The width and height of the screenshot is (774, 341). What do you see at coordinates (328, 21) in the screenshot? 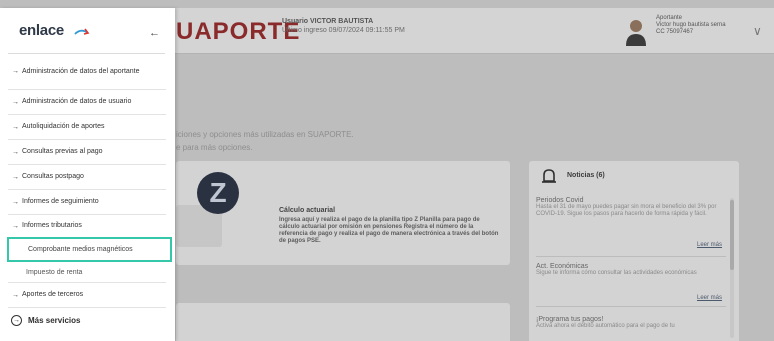
I see `user-name: Usuario VICTOR BAUTISTA` at bounding box center [328, 21].